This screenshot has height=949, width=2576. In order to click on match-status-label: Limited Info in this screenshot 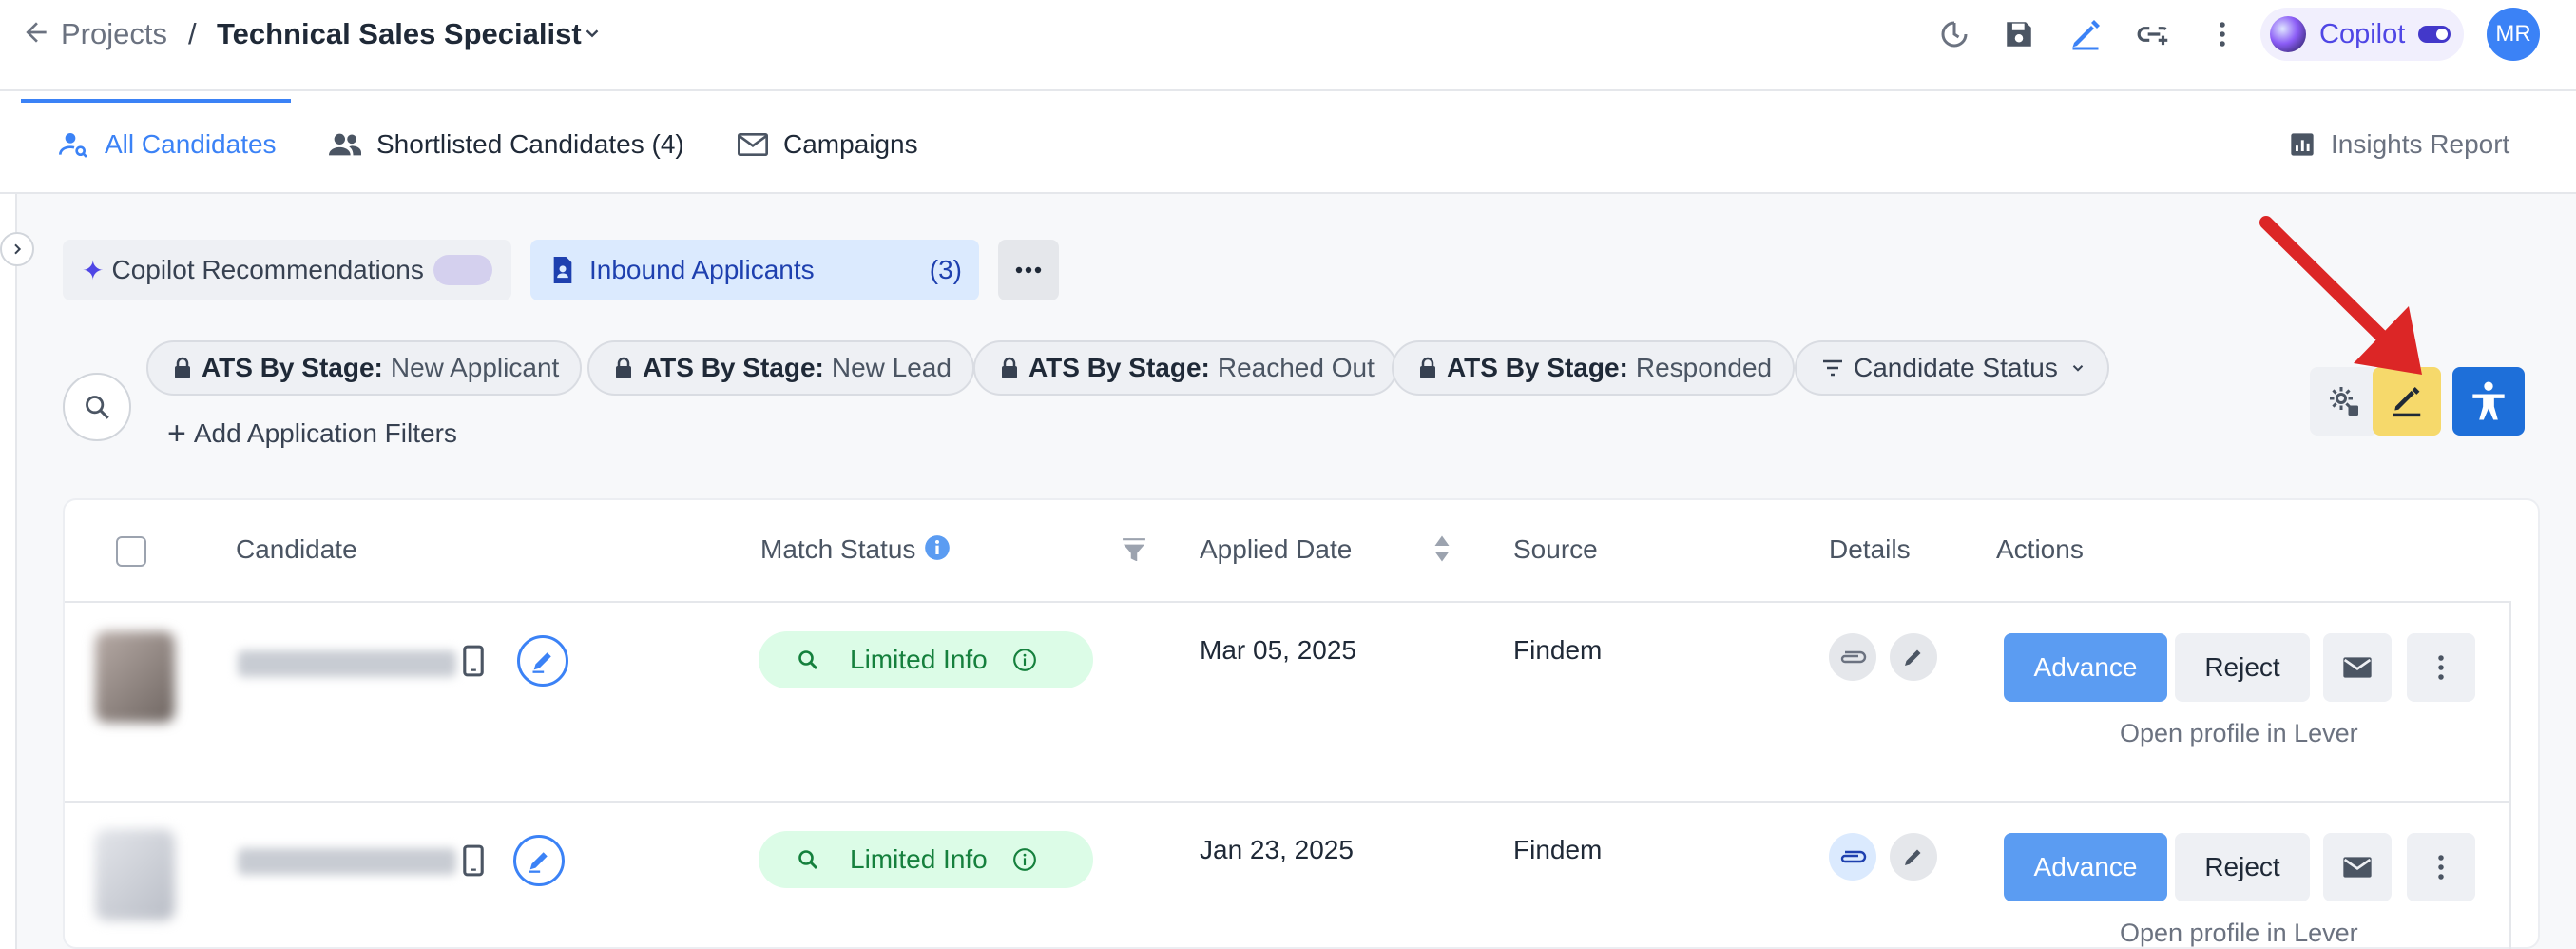, I will do `click(919, 659)`.